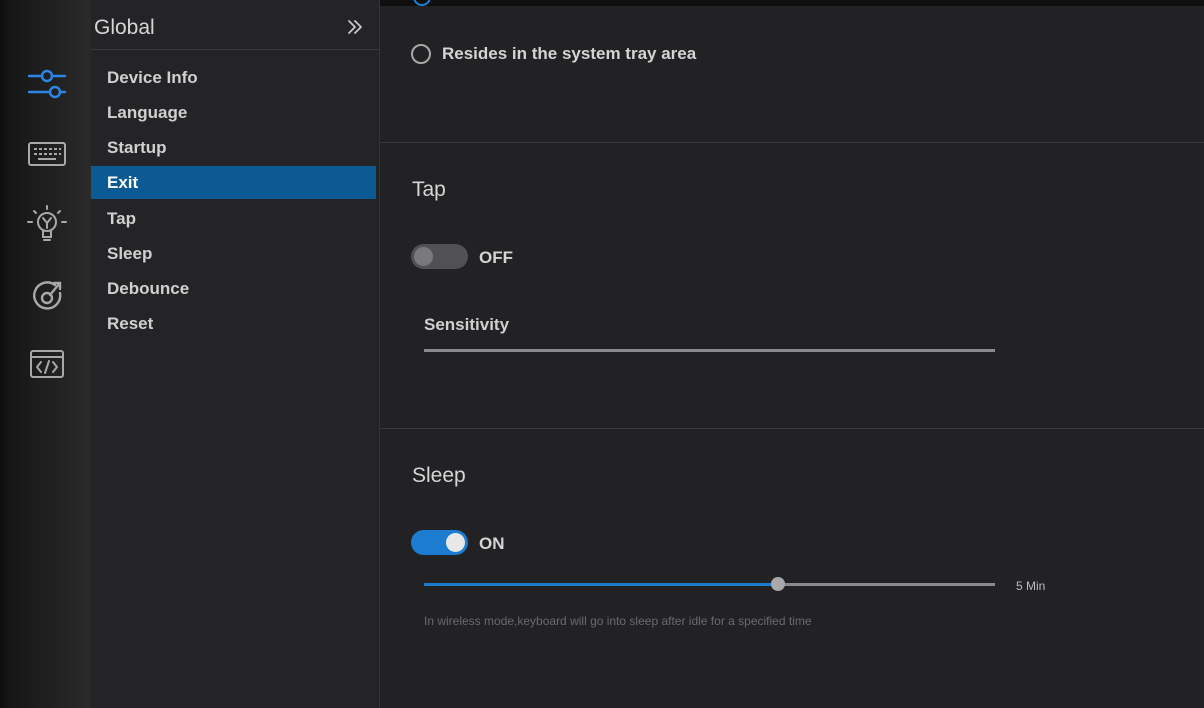 This screenshot has width=1204, height=708. Describe the element at coordinates (421, 54) in the screenshot. I see `radio-button` at that location.